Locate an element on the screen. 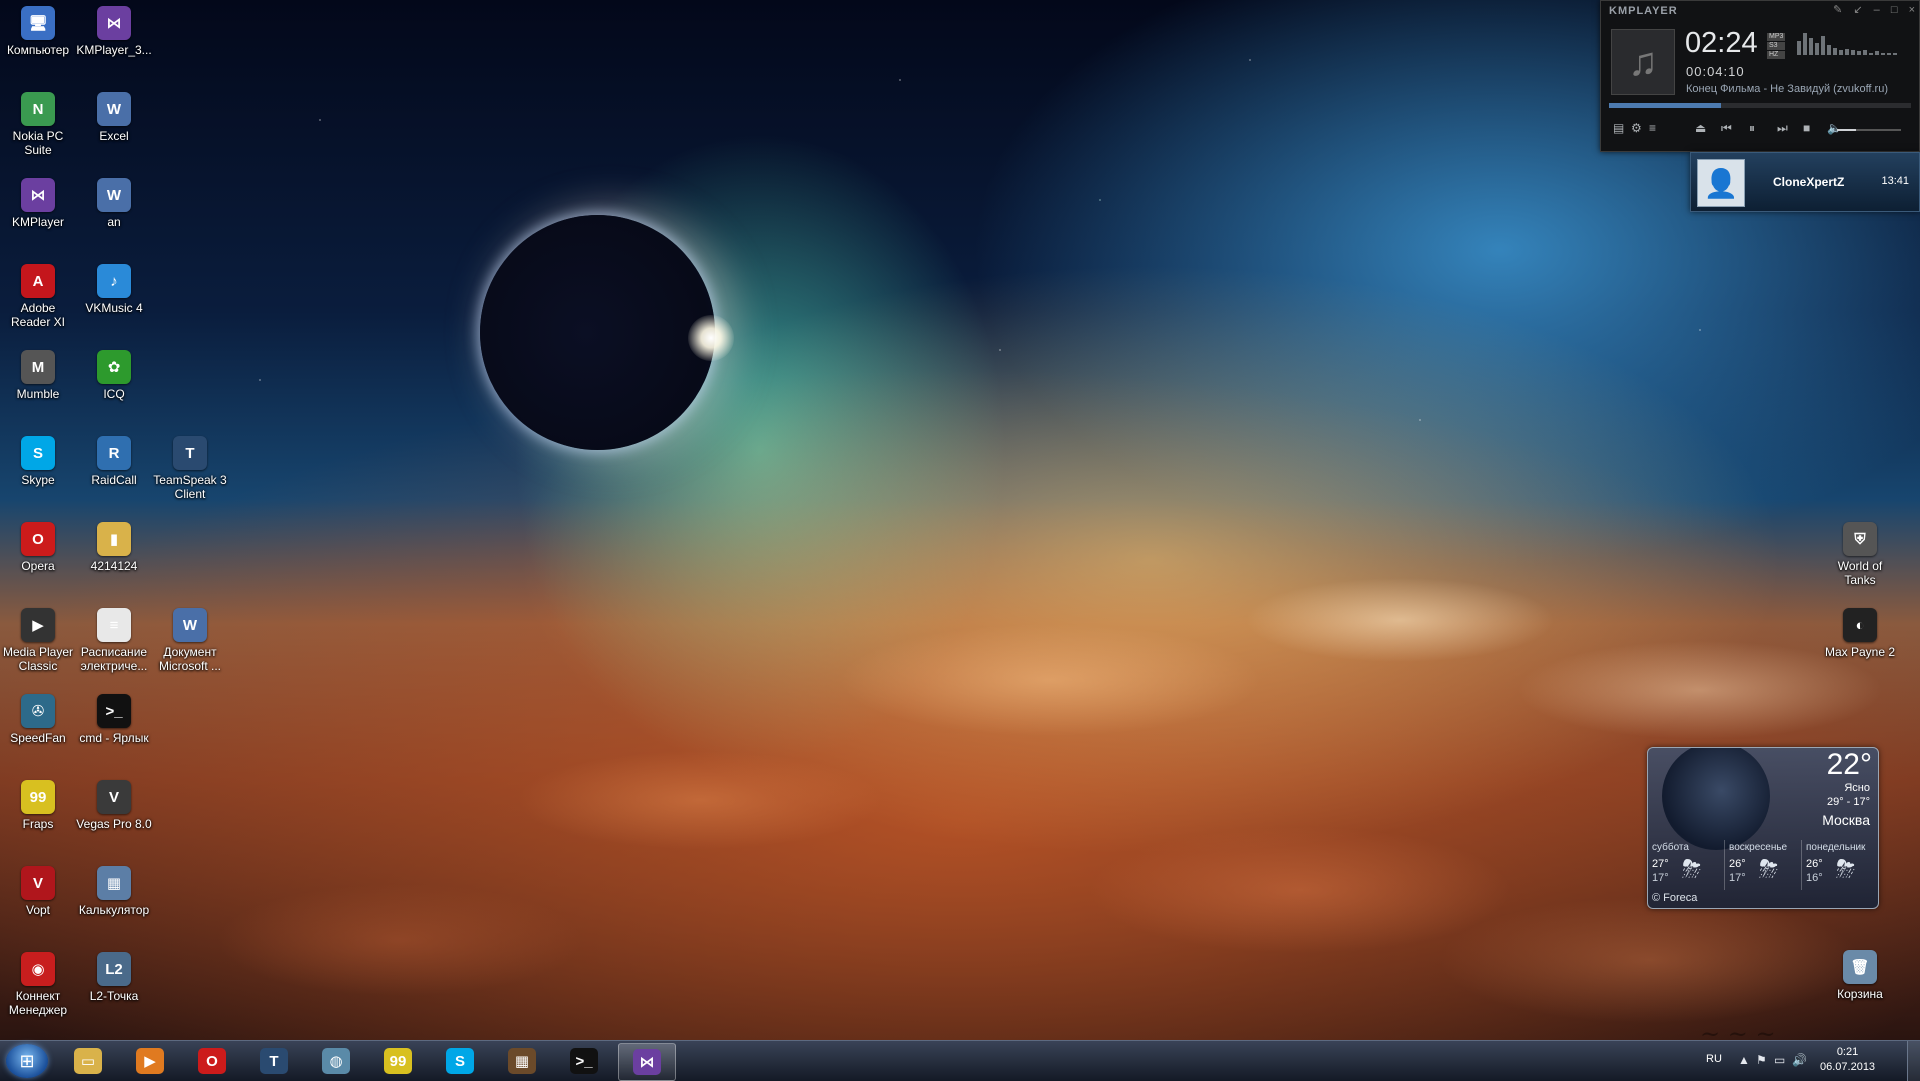 Image resolution: width=1920 pixels, height=1081 pixels. desktop-shortcut: ✇ SpeedFan is located at coordinates (38, 719).